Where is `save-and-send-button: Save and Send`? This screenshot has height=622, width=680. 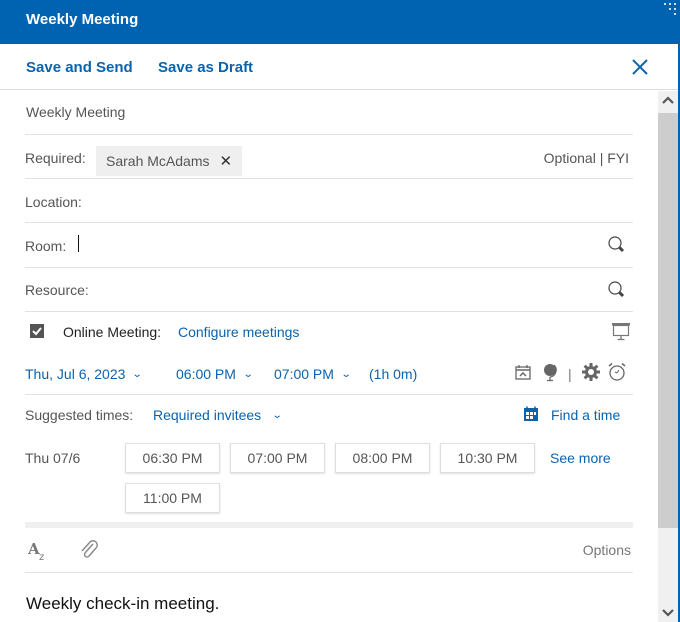
save-and-send-button: Save and Send is located at coordinates (79, 67).